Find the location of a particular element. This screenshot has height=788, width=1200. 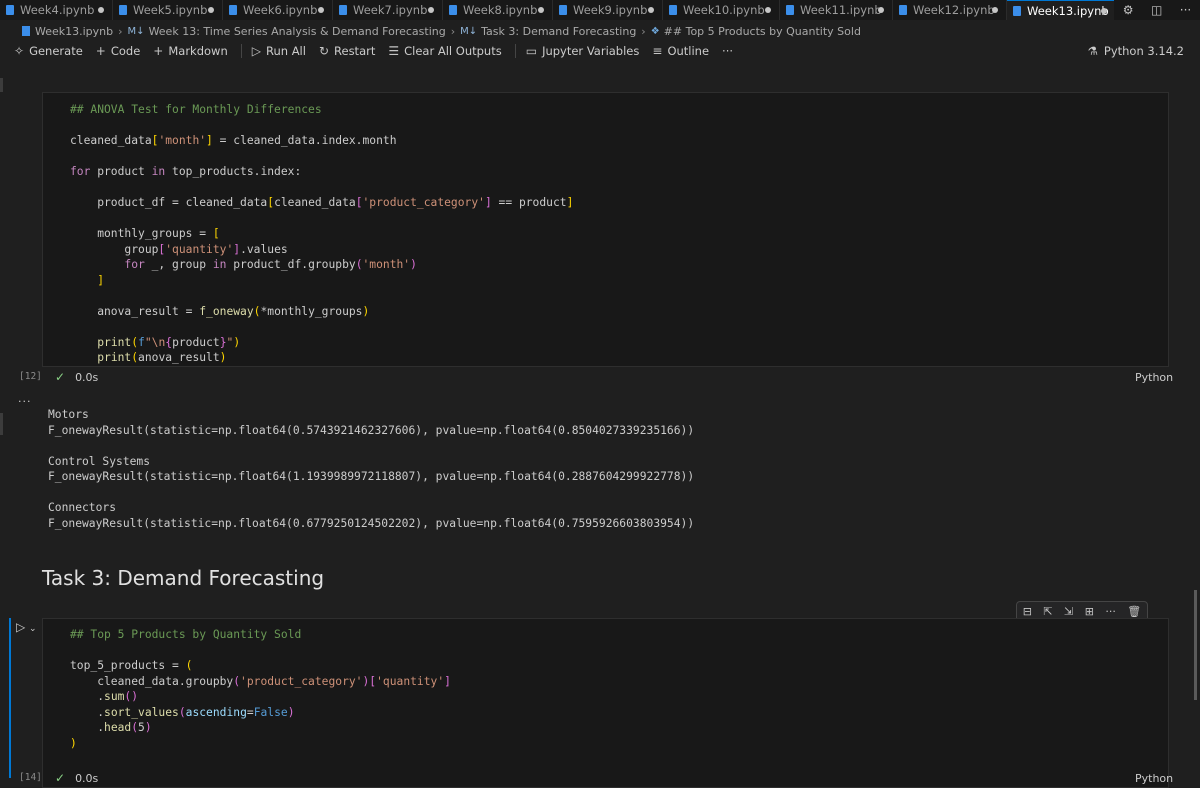

run-all-icon: ▷ is located at coordinates (256, 51).